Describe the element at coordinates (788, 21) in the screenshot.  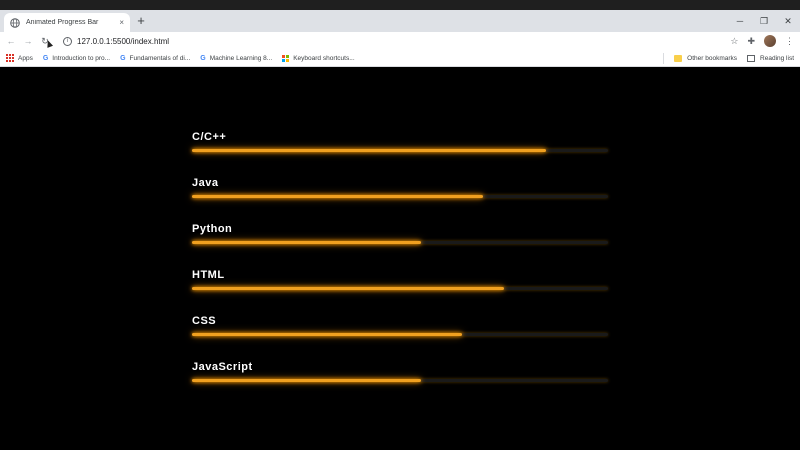
I see `close-window-icon: ✕` at that location.